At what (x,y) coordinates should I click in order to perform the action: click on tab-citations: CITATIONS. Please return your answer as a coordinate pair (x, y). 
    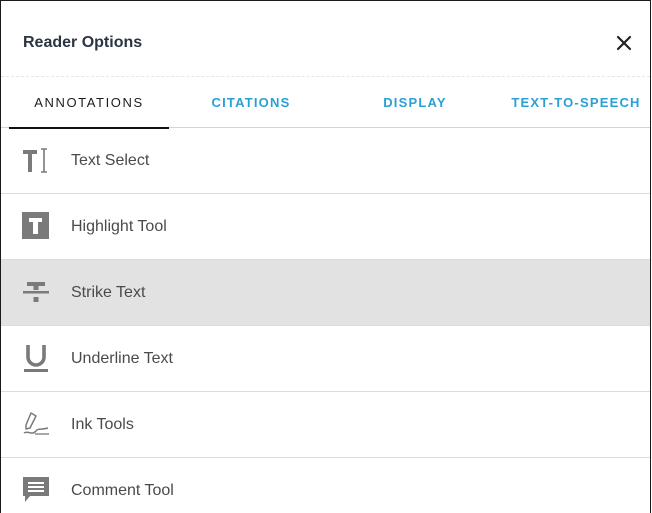
    Looking at the image, I should click on (251, 103).